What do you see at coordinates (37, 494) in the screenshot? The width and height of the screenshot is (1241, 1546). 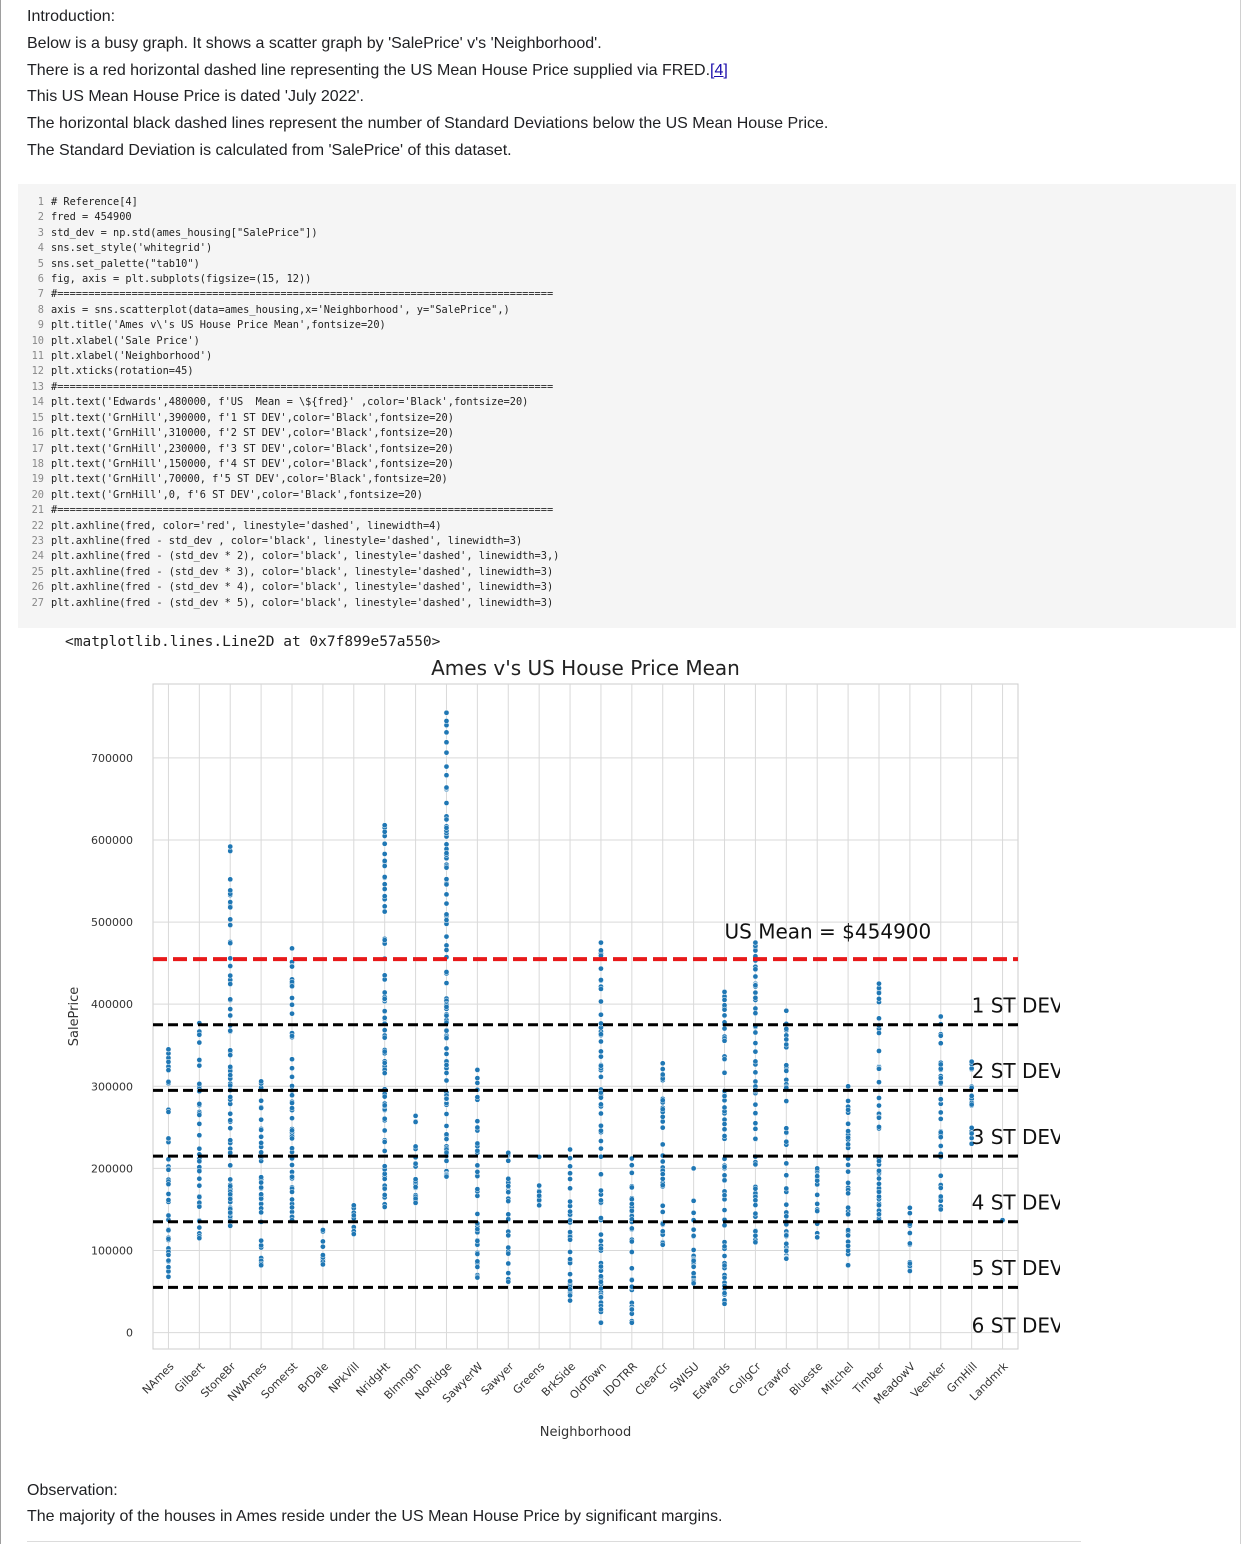 I see `line-number: 20` at bounding box center [37, 494].